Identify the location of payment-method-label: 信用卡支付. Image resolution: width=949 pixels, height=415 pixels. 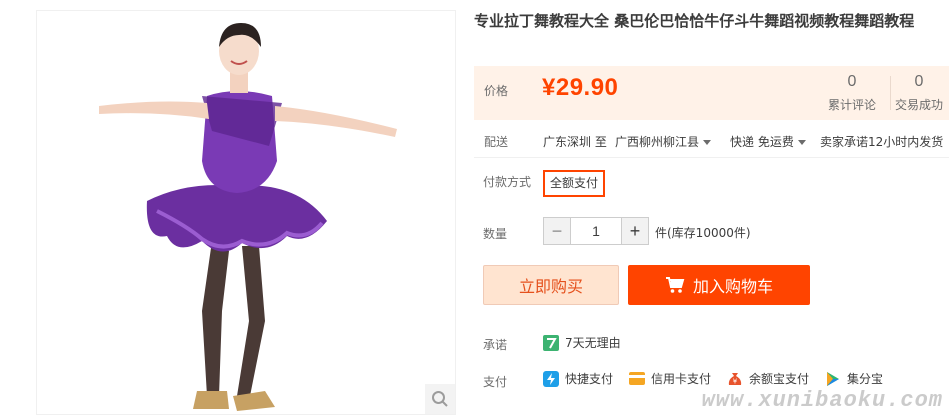
(681, 379).